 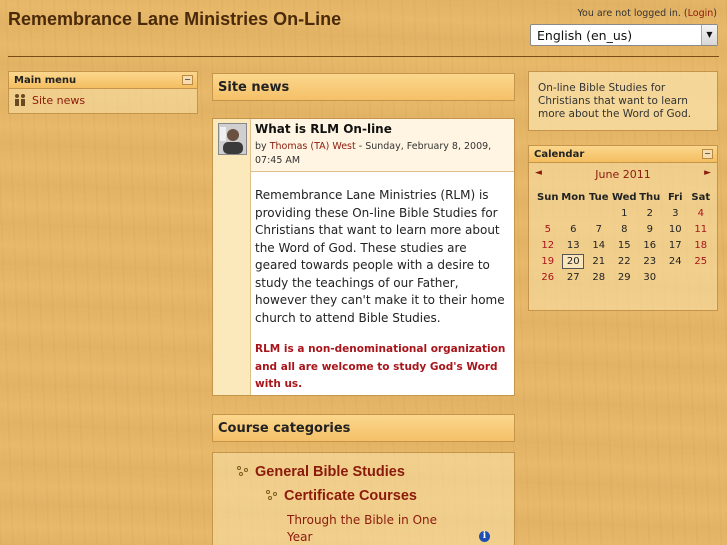 What do you see at coordinates (559, 154) in the screenshot?
I see `calendar-title: Calendar` at bounding box center [559, 154].